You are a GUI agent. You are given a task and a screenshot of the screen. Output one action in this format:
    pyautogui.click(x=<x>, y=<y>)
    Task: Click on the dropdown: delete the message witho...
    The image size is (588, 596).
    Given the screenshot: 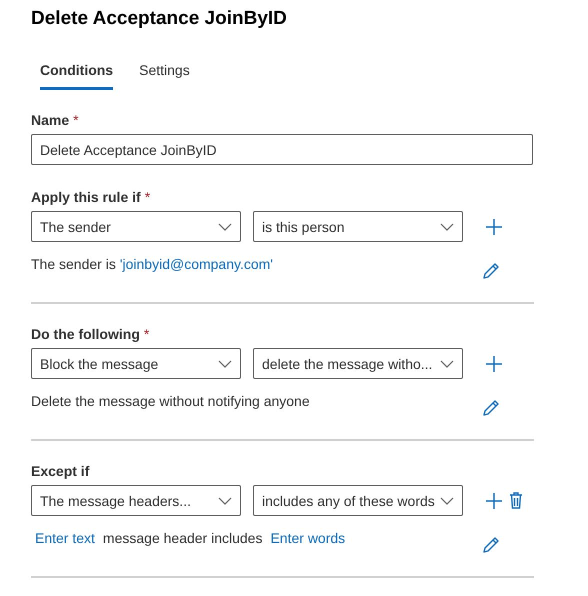 What is the action you would take?
    pyautogui.click(x=358, y=363)
    